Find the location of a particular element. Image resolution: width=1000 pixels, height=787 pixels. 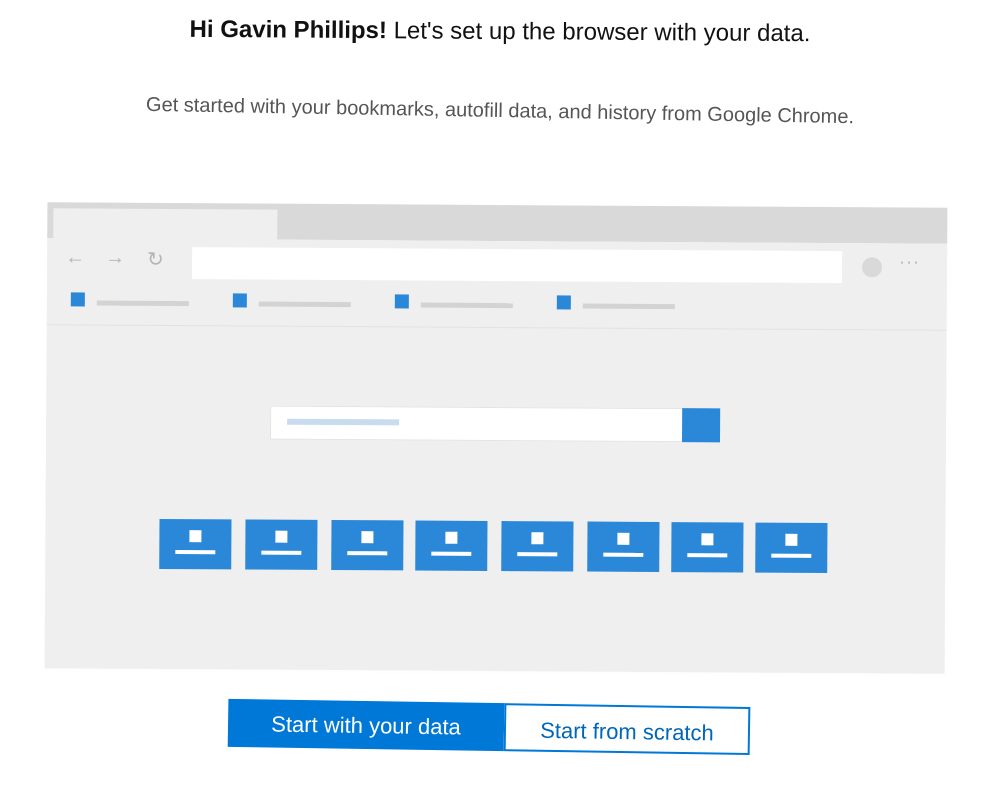

refresh-icon: ↻ is located at coordinates (155, 259).